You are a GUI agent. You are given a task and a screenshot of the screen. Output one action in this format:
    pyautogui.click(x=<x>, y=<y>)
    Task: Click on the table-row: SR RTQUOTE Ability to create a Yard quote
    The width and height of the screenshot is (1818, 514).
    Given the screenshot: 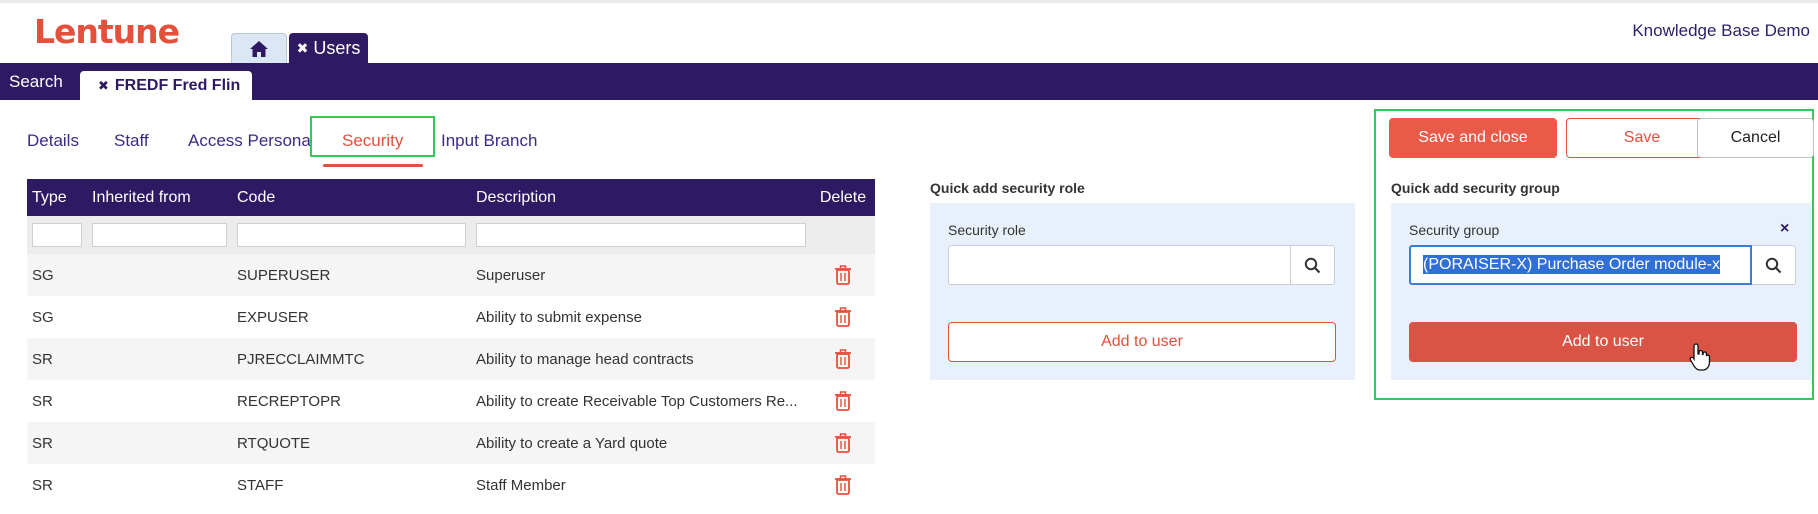 What is the action you would take?
    pyautogui.click(x=451, y=443)
    